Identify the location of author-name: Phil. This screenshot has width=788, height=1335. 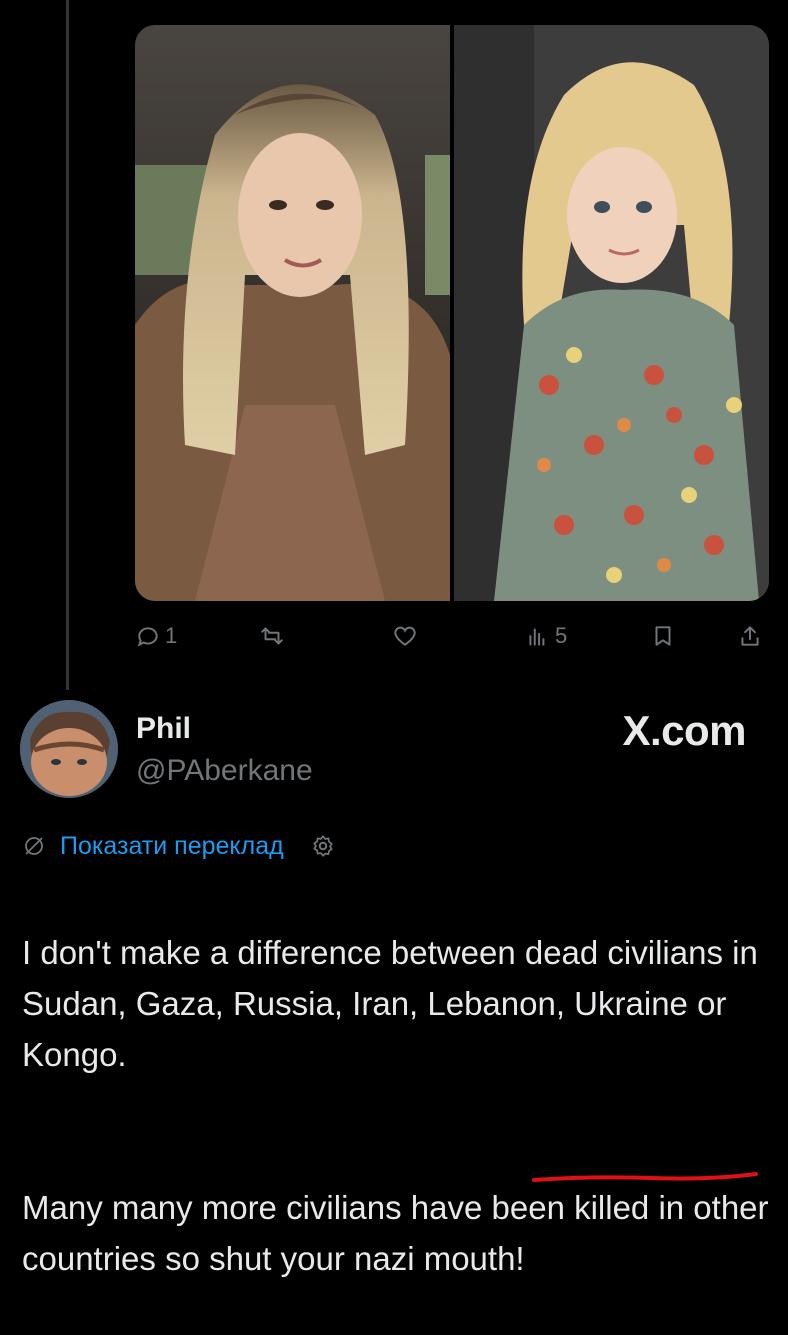
(163, 729).